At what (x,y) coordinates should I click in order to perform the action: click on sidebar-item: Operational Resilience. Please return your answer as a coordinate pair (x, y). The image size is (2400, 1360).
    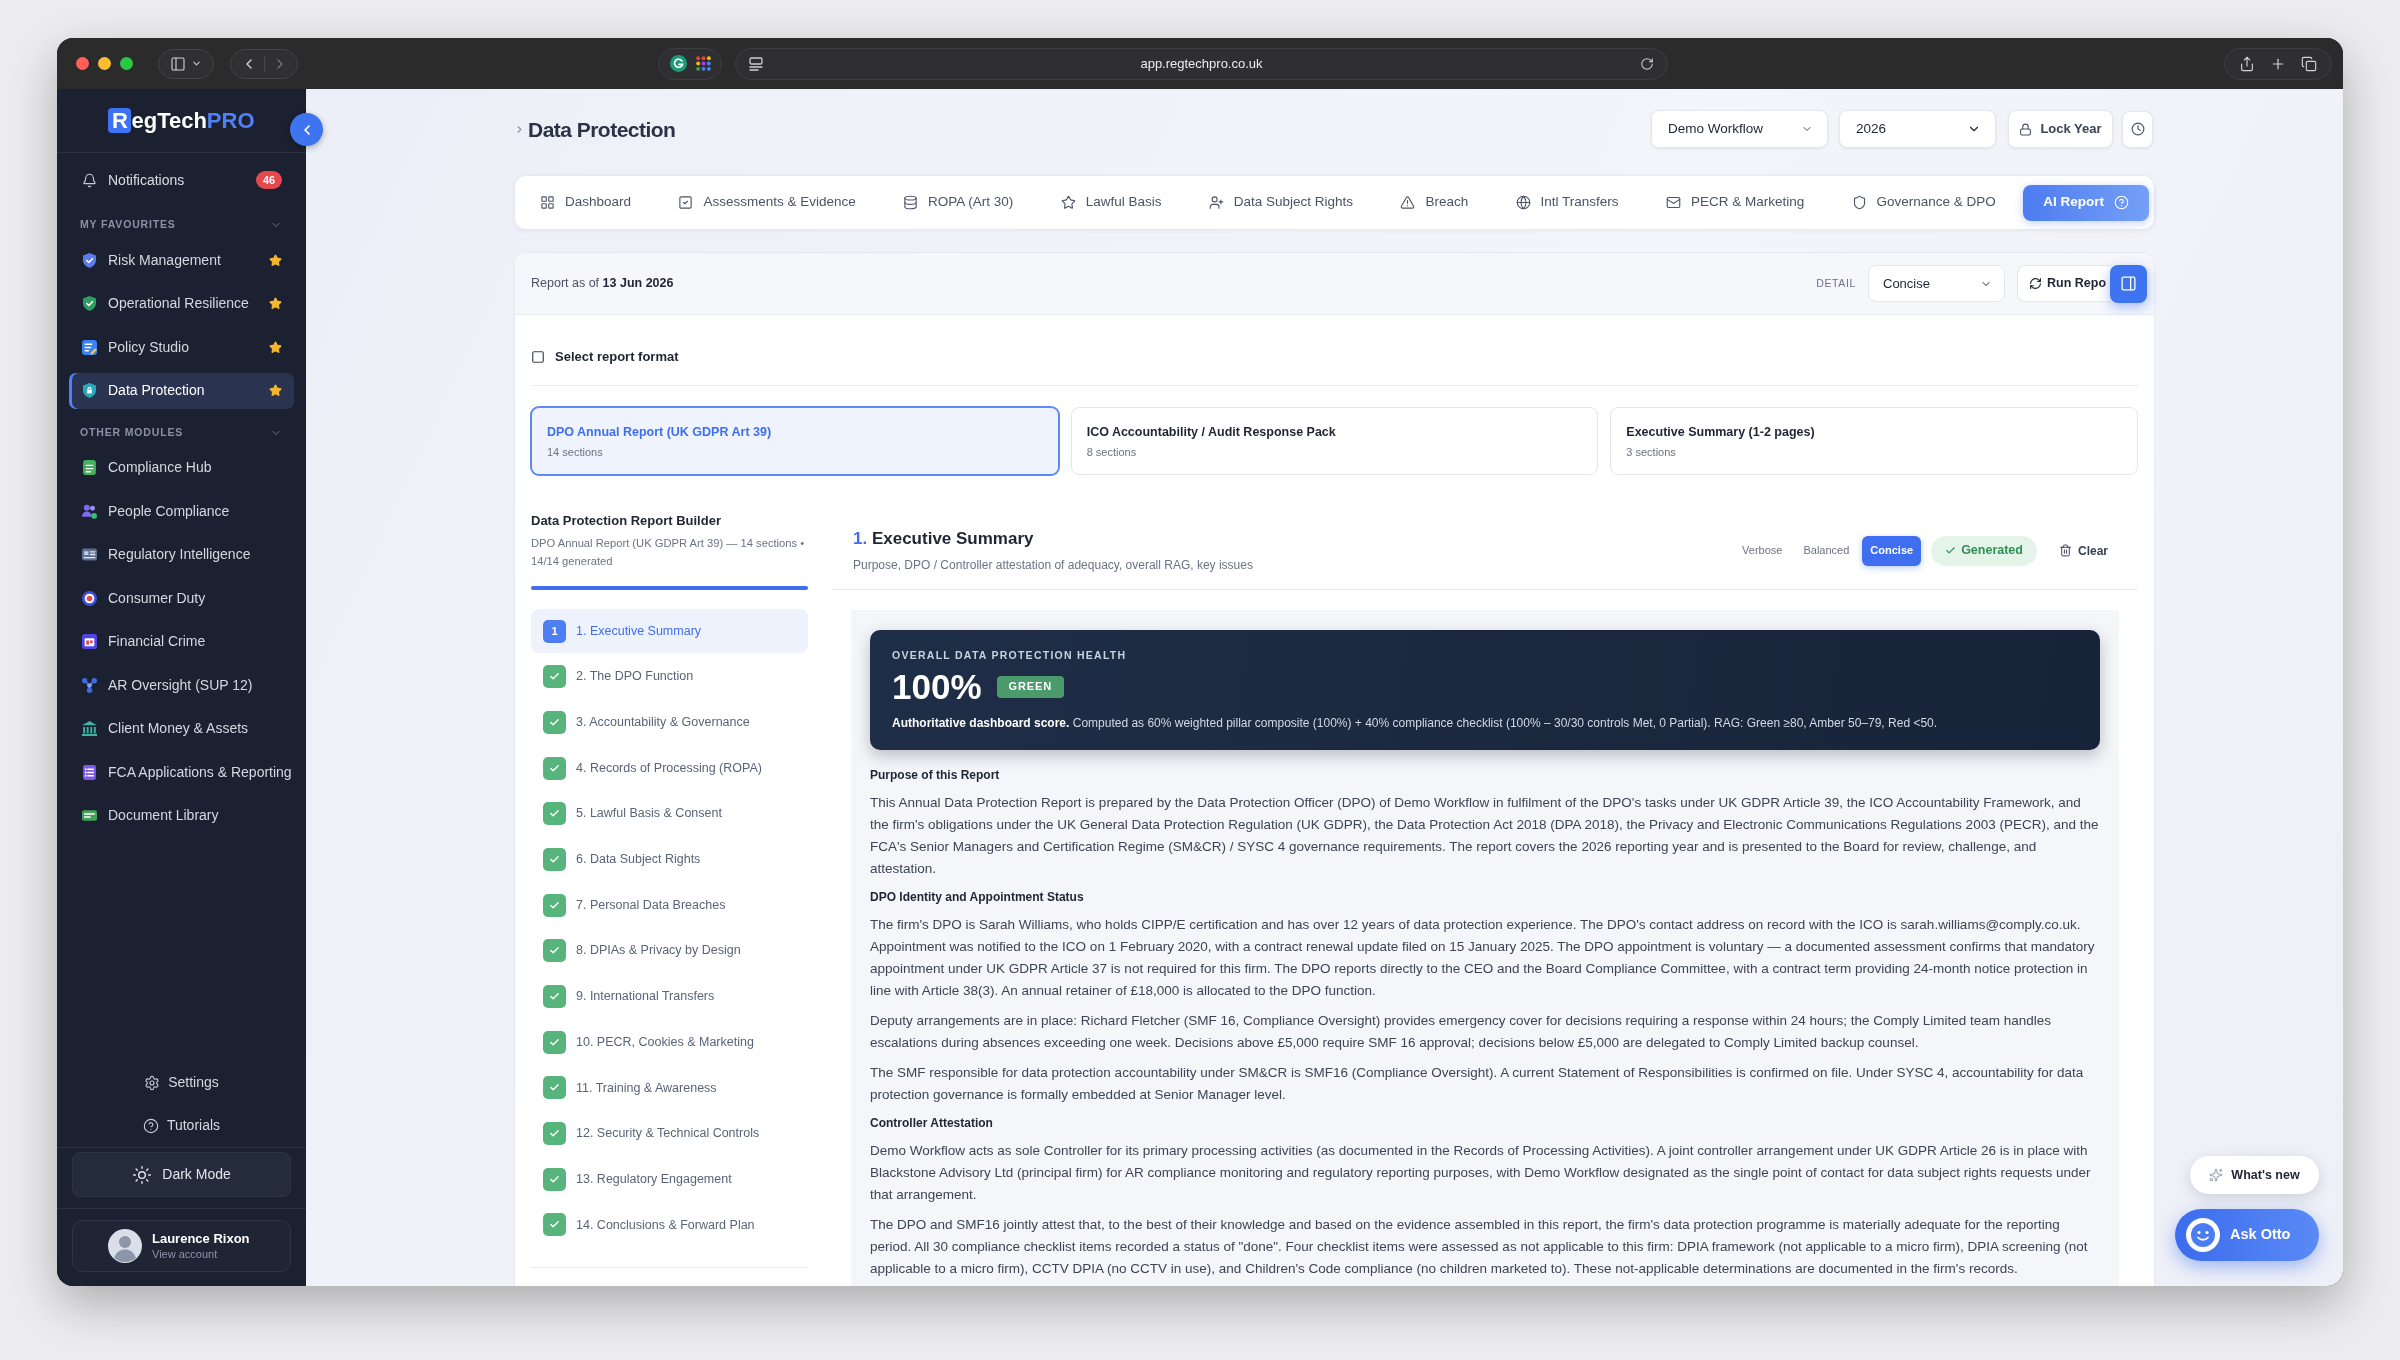
    Looking at the image, I should click on (181, 303).